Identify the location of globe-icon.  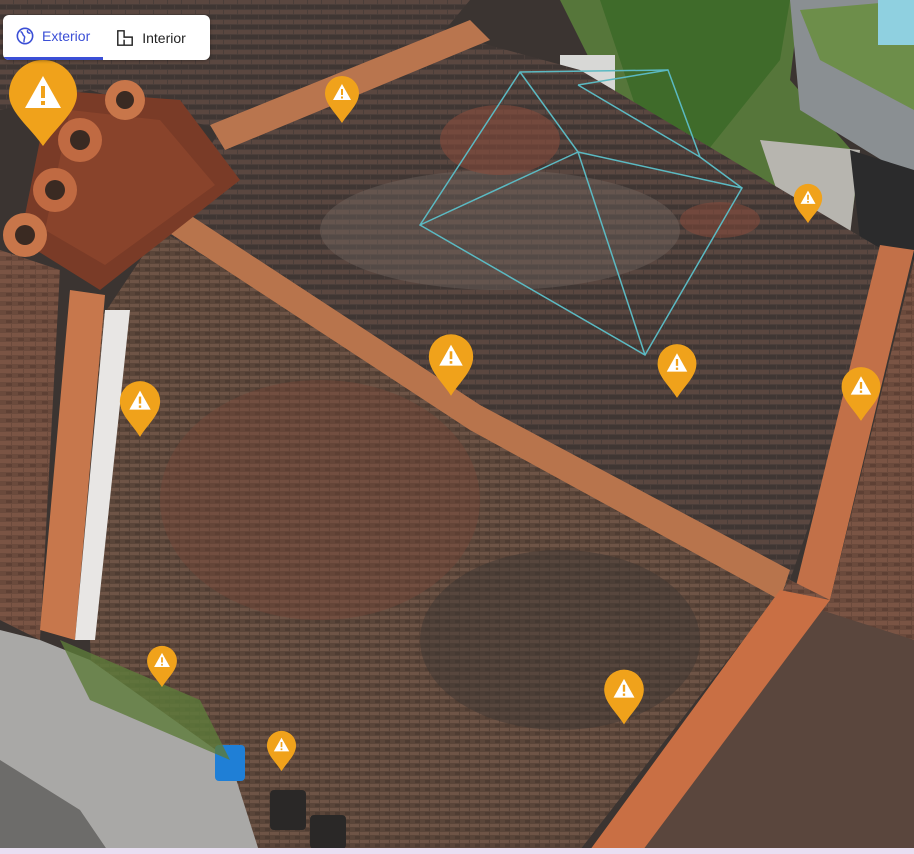
(25, 36).